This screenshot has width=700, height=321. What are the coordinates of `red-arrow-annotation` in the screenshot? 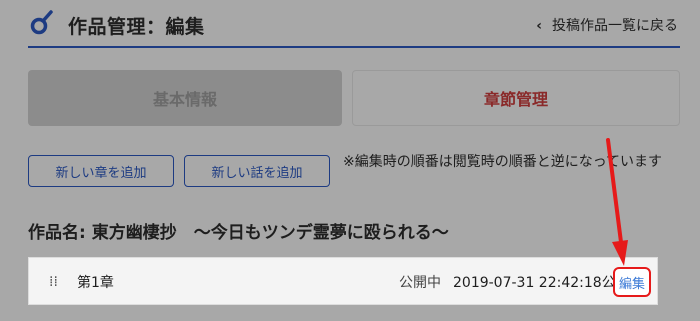 It's located at (617, 202).